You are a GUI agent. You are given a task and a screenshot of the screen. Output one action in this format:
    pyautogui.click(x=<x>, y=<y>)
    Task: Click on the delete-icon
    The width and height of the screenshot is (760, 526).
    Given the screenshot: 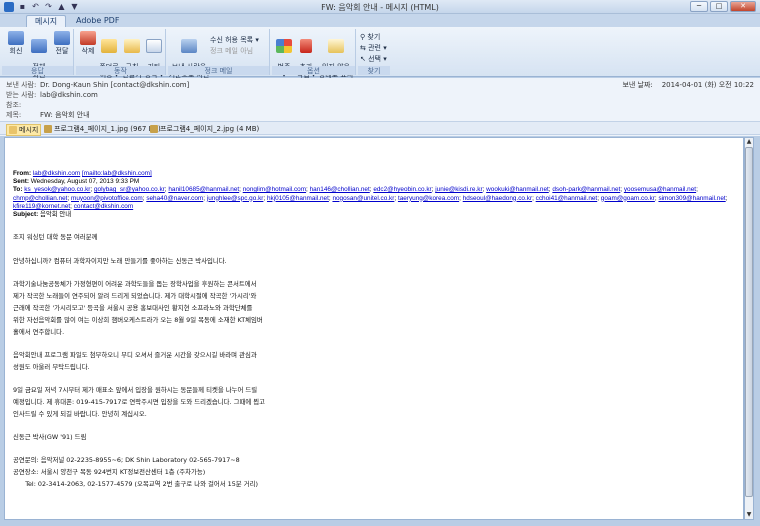 What is the action you would take?
    pyautogui.click(x=88, y=38)
    